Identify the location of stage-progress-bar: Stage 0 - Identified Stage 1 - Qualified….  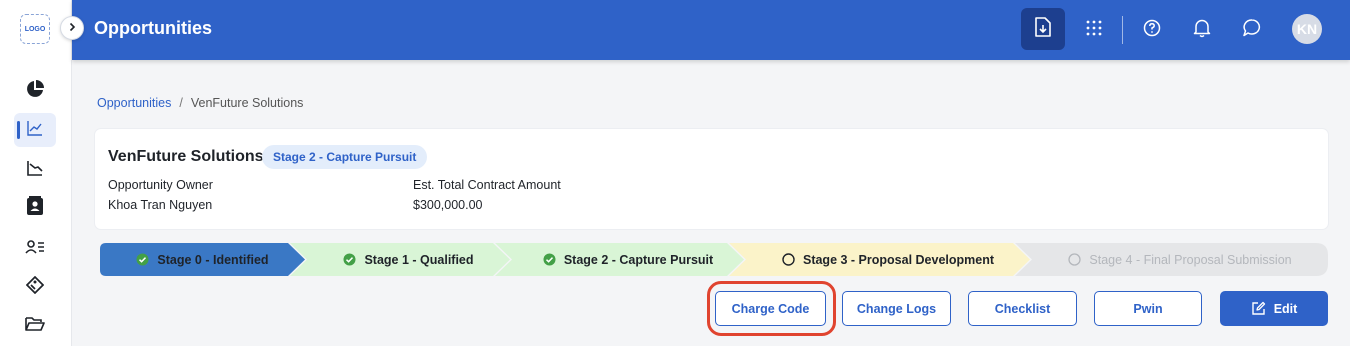
(714, 259).